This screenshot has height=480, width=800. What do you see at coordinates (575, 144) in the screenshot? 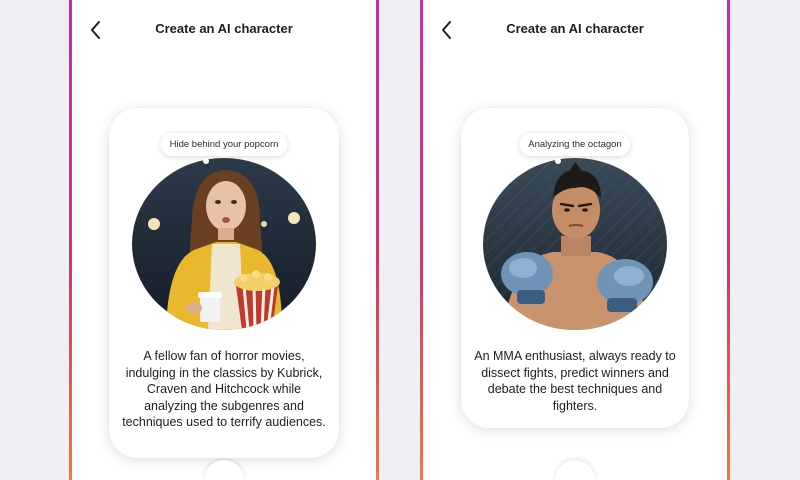
I see `thought-bubble: Analyzing the octagon` at bounding box center [575, 144].